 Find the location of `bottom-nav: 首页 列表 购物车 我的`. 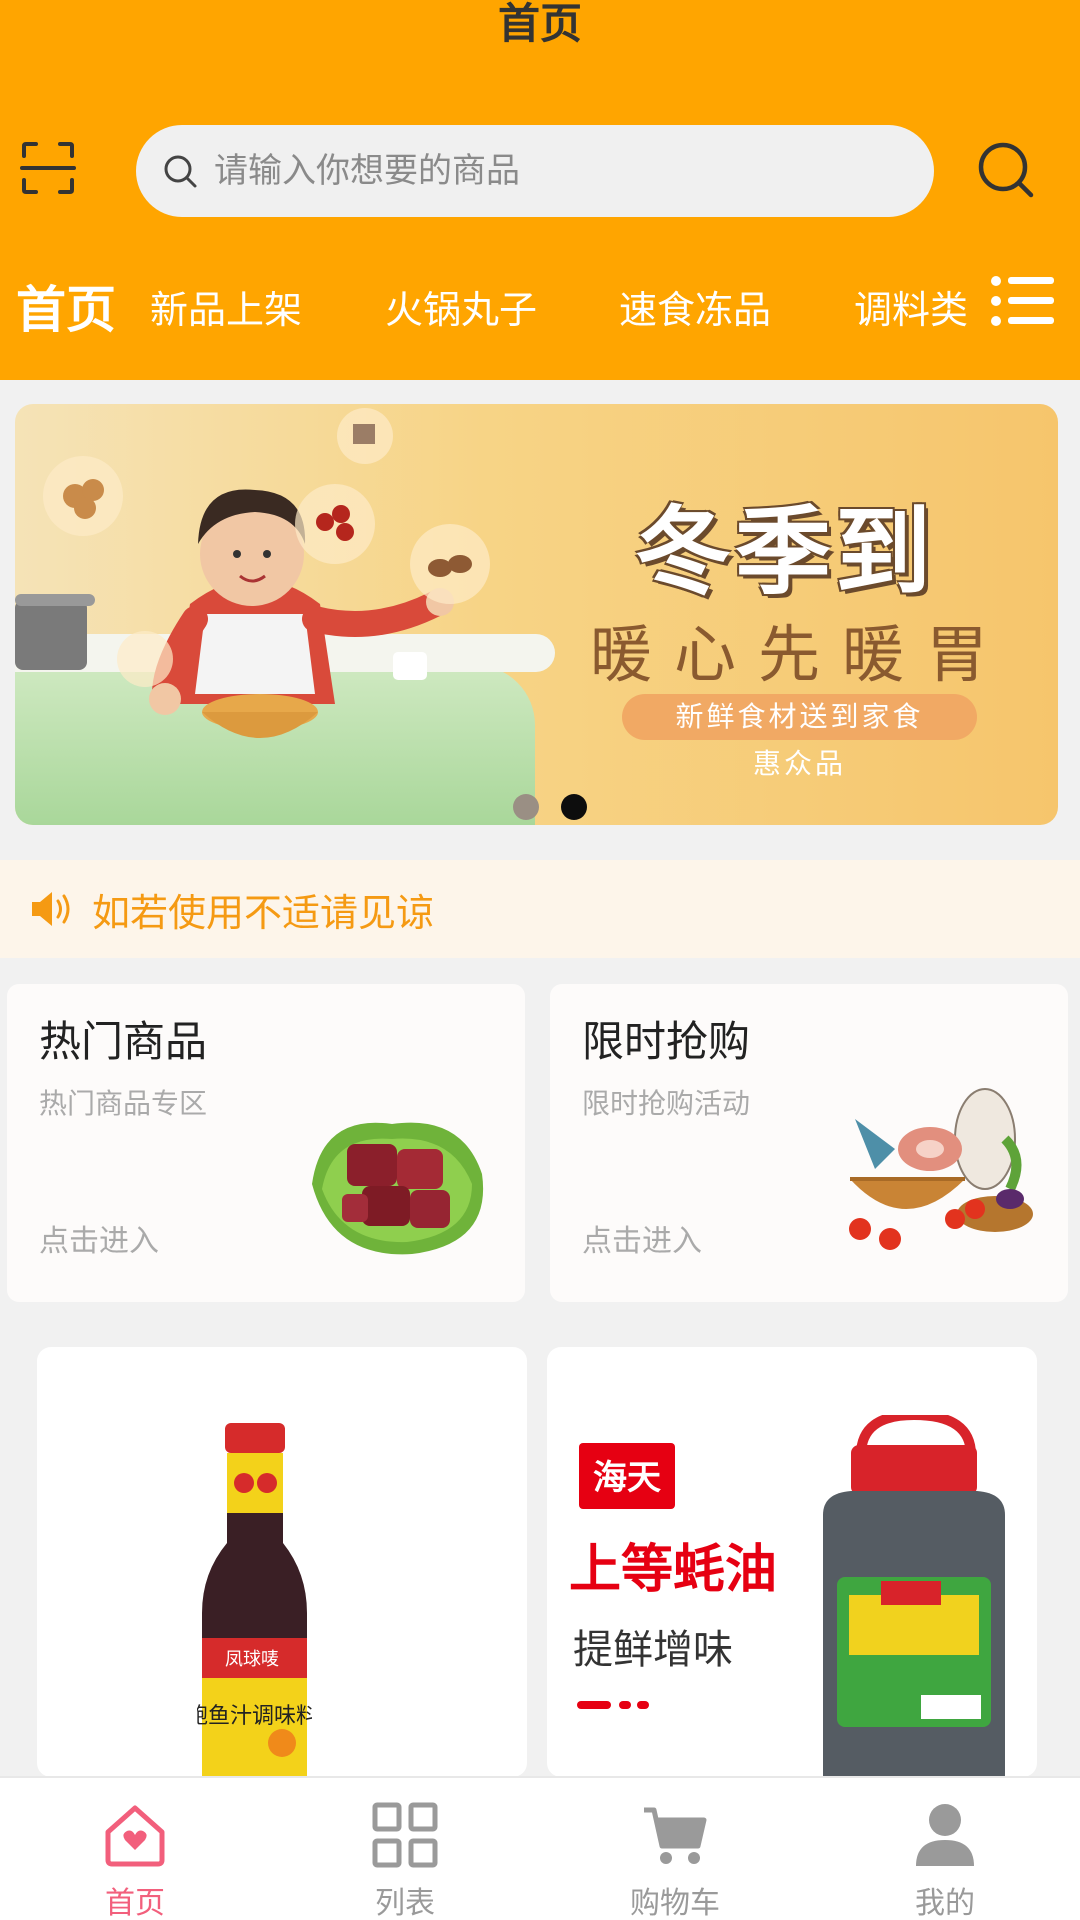

bottom-nav: 首页 列表 购物车 我的 is located at coordinates (540, 1848).